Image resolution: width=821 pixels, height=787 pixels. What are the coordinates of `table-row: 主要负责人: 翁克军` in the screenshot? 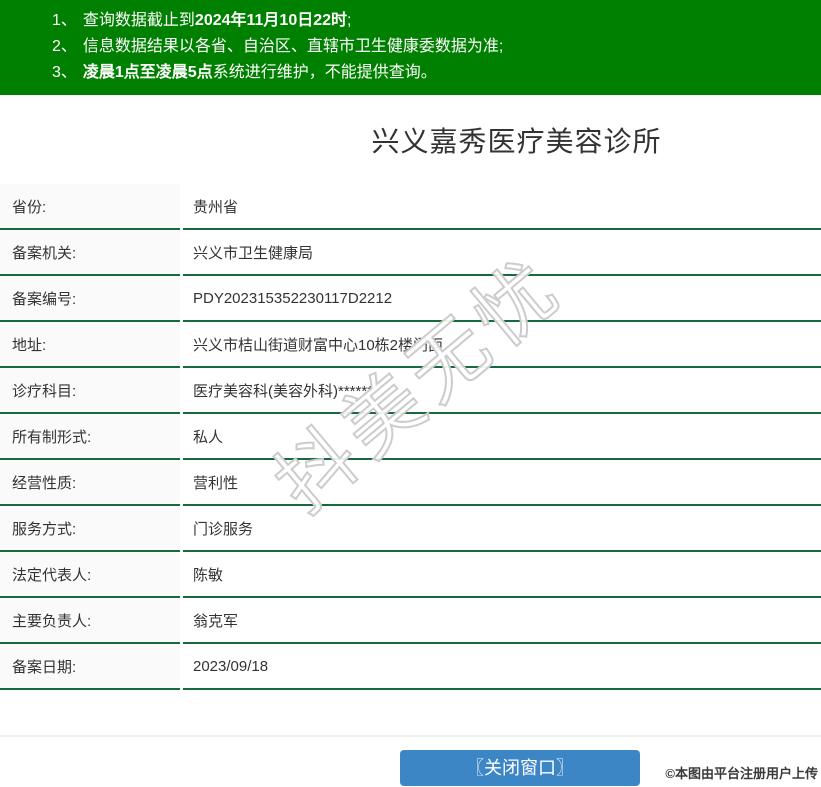 It's located at (410, 621).